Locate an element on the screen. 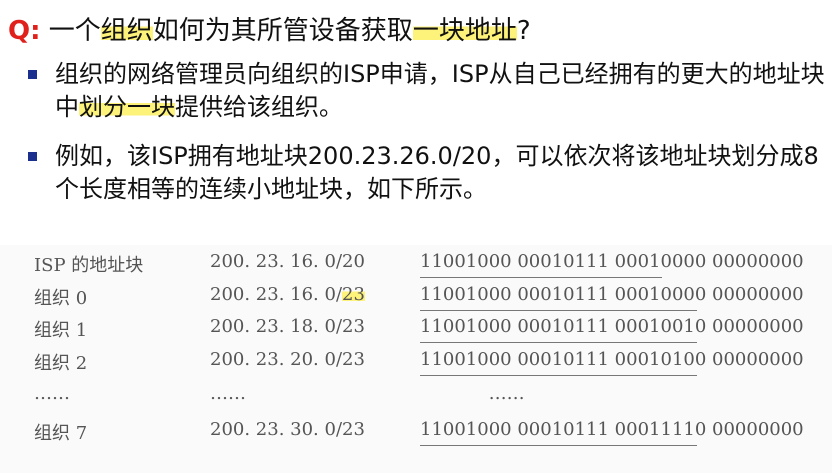  org-name: 组织 2 is located at coordinates (61, 363).